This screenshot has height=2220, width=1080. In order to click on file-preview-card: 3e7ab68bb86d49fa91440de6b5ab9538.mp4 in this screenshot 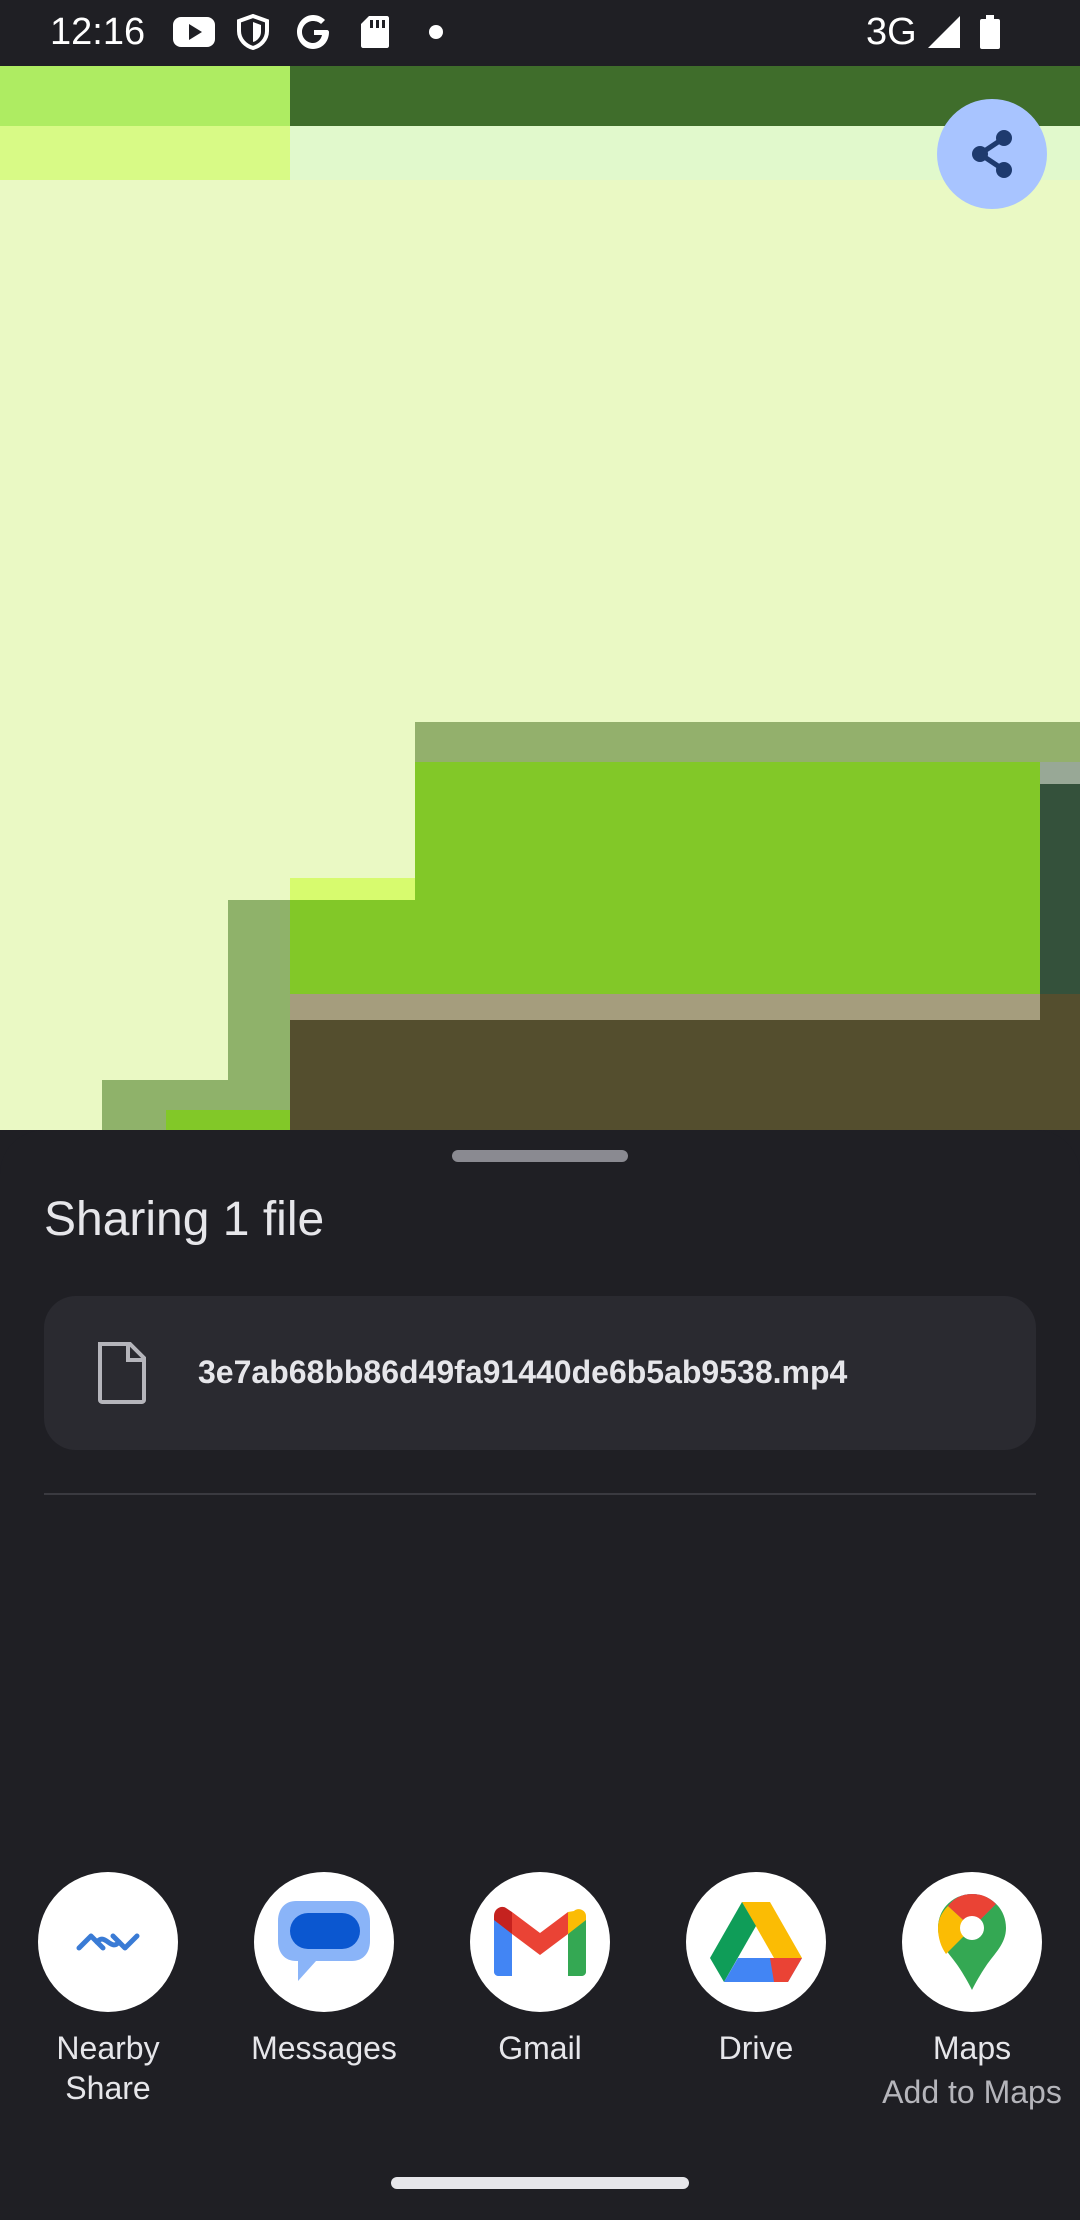, I will do `click(540, 1373)`.